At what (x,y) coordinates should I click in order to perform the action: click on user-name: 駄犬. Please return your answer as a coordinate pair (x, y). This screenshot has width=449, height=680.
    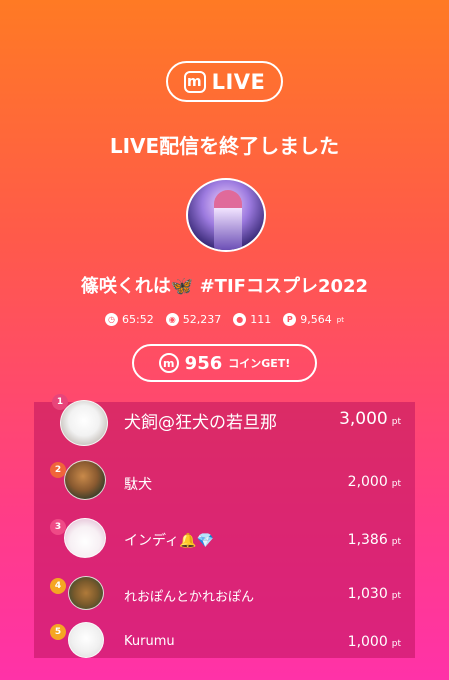
    Looking at the image, I should click on (138, 485).